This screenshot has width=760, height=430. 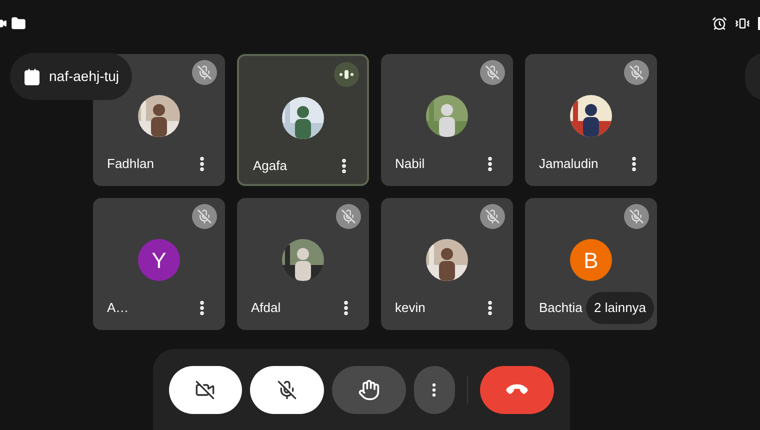 What do you see at coordinates (410, 164) in the screenshot?
I see `participant-name: Nabil` at bounding box center [410, 164].